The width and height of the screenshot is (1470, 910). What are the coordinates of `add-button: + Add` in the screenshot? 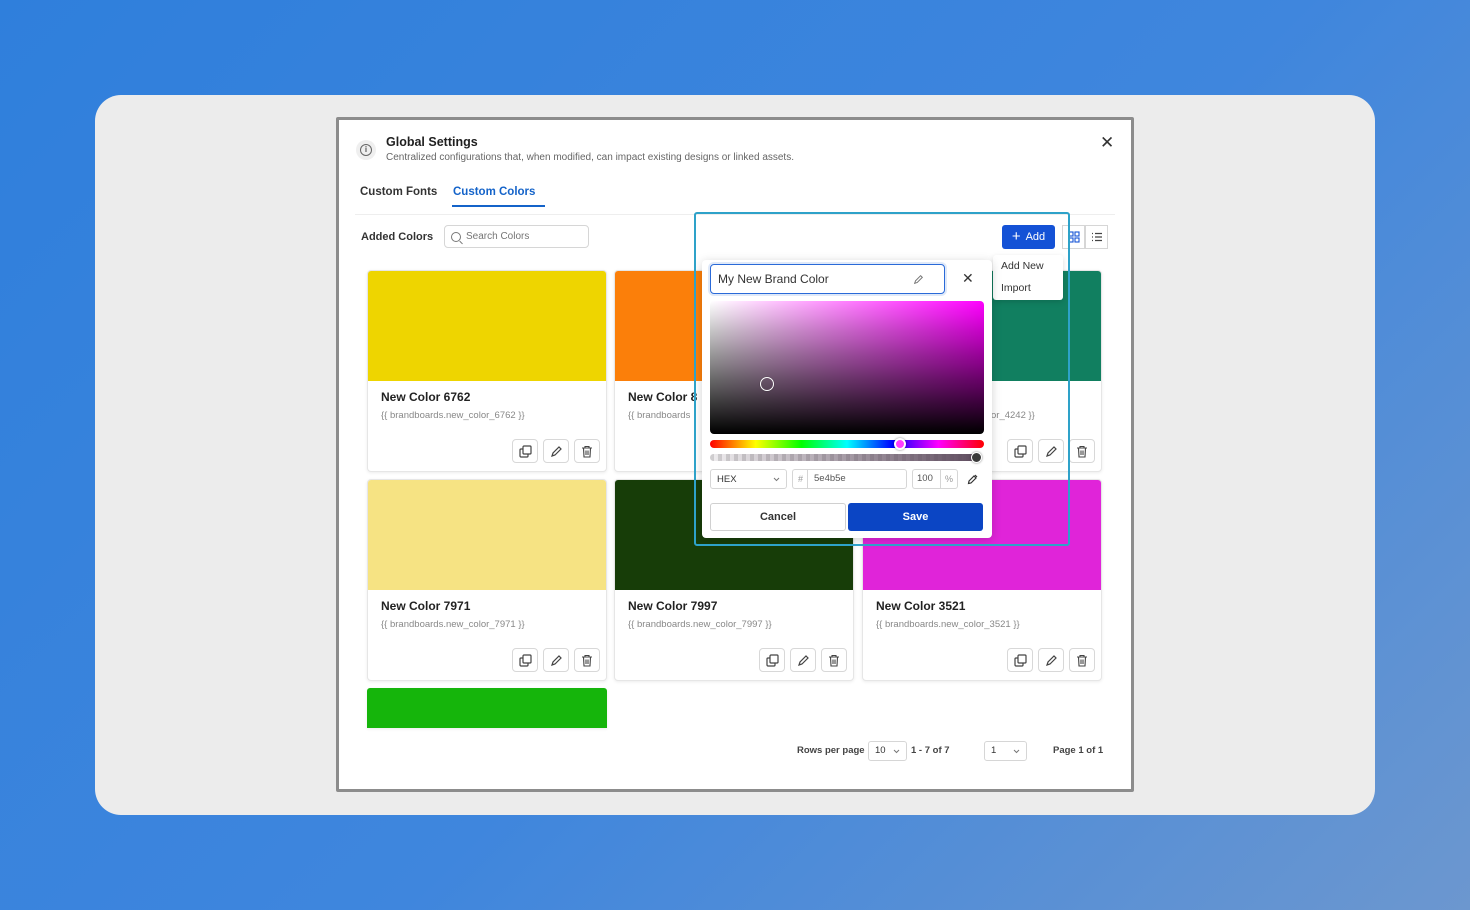 It's located at (1028, 237).